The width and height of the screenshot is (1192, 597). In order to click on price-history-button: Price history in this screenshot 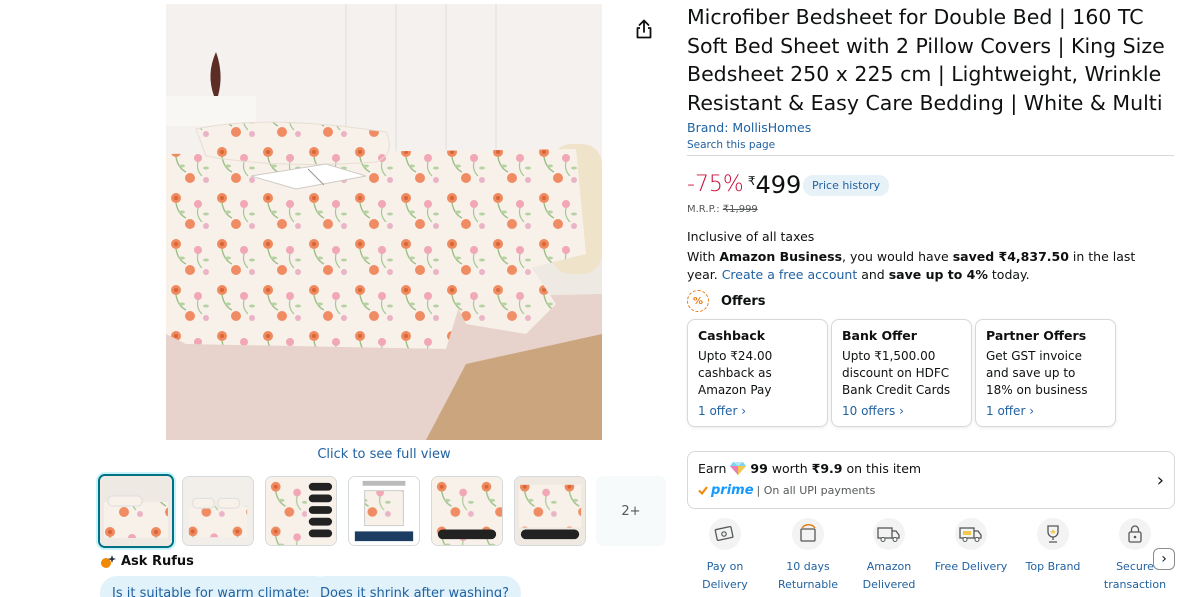, I will do `click(846, 185)`.